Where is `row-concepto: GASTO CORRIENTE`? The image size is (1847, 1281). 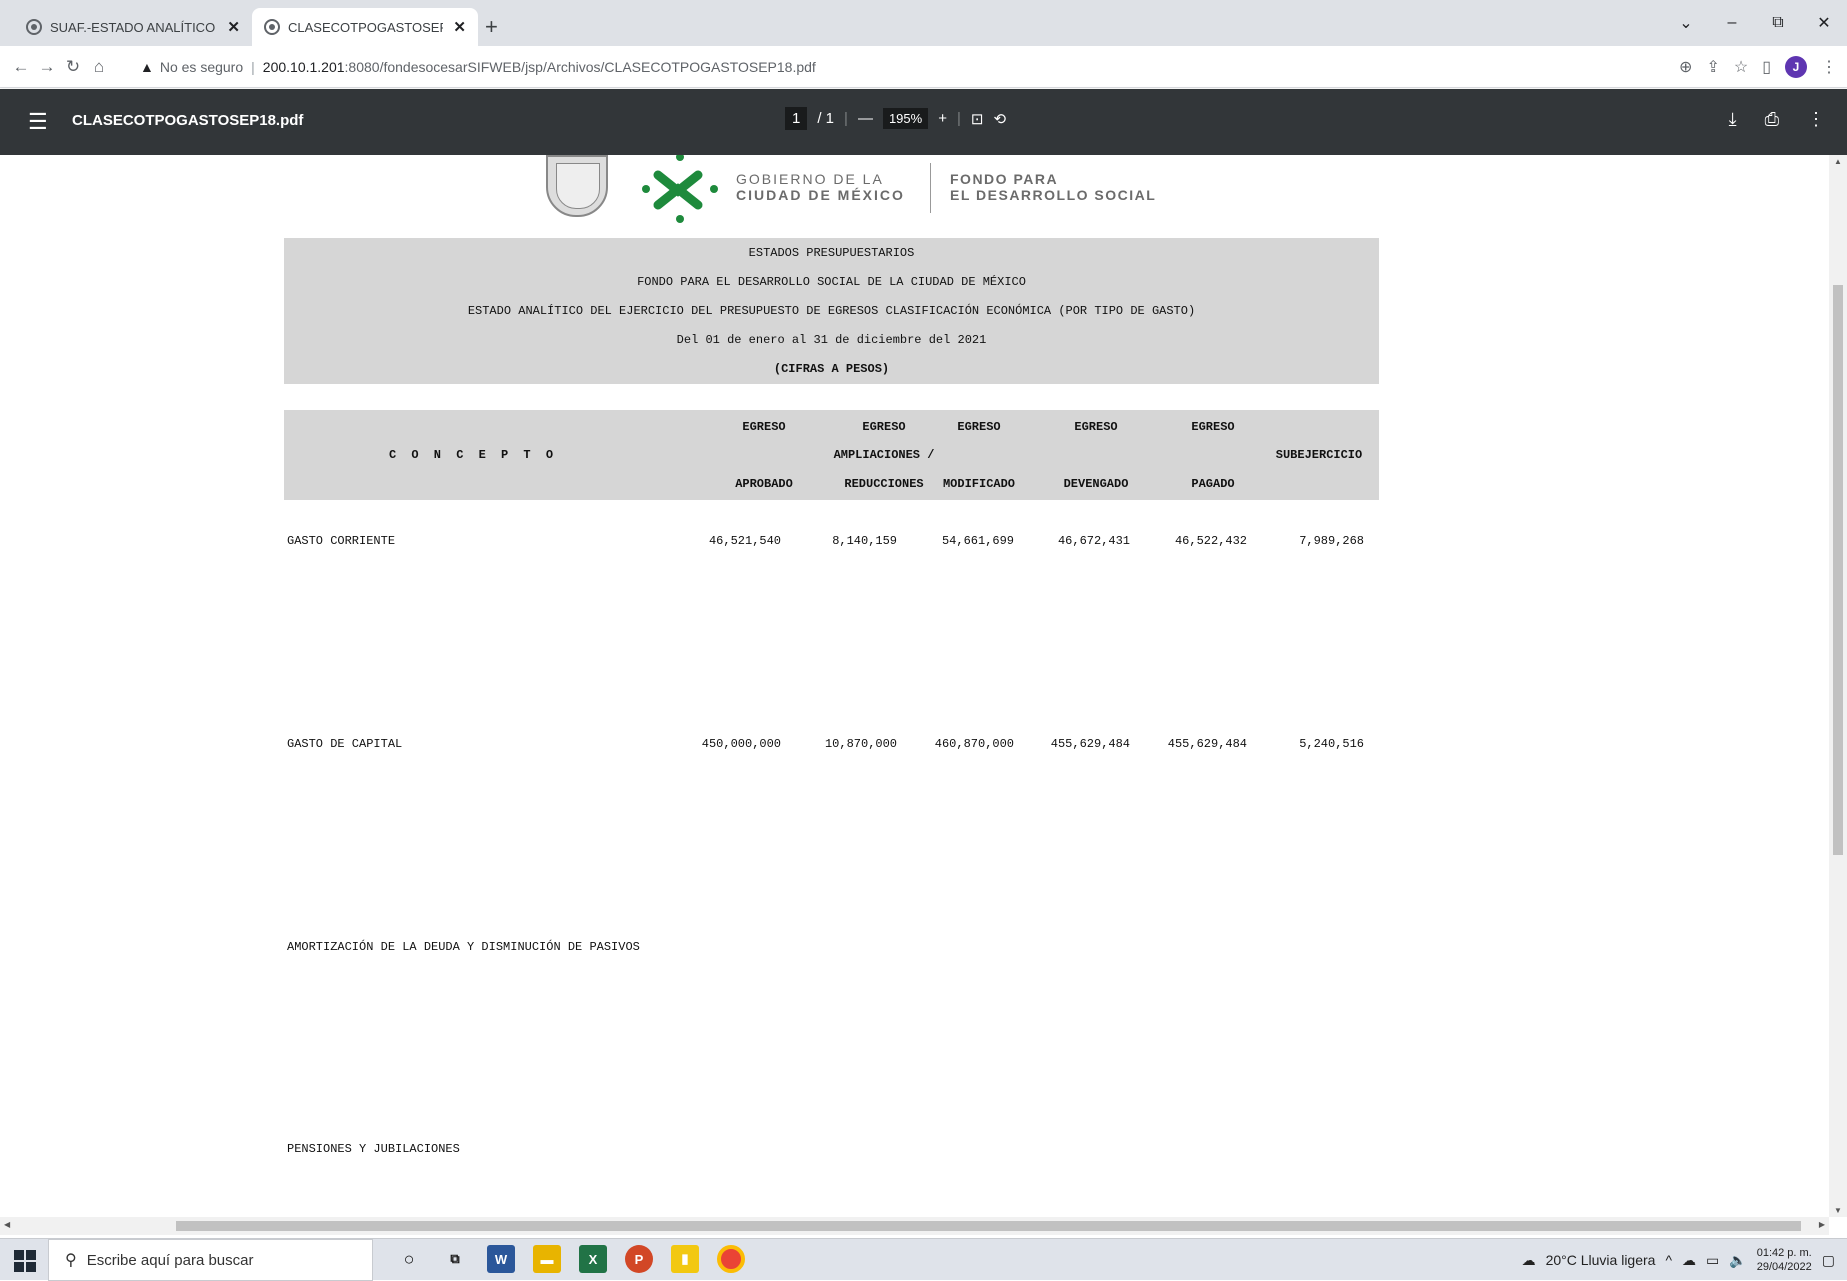 row-concepto: GASTO CORRIENTE is located at coordinates (341, 541).